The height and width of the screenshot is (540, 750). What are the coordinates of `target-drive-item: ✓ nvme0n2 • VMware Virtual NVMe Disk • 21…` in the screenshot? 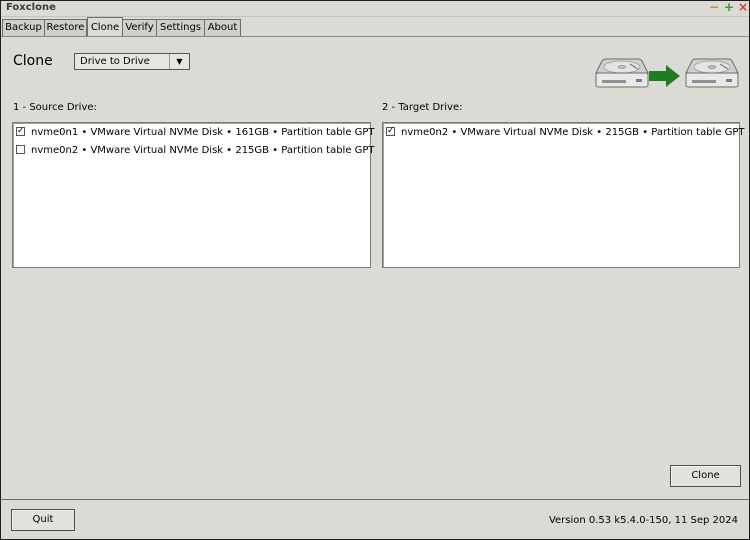 It's located at (565, 133).